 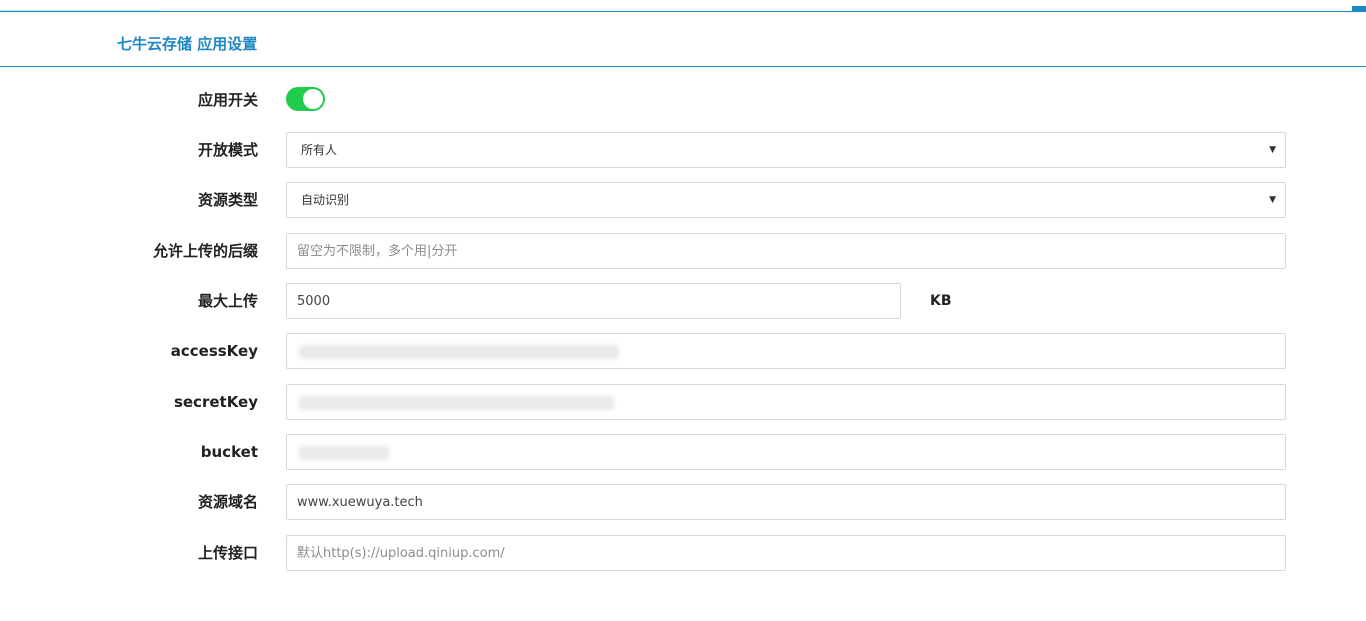 I want to click on open-mode-label: 开放模式, so click(x=227, y=150).